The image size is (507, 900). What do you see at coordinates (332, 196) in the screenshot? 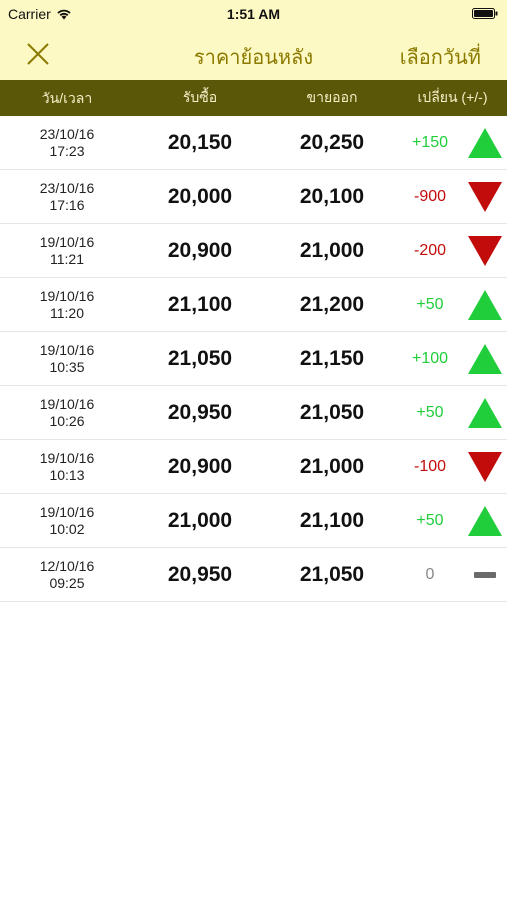
I see `row-sell-price: 20,100` at bounding box center [332, 196].